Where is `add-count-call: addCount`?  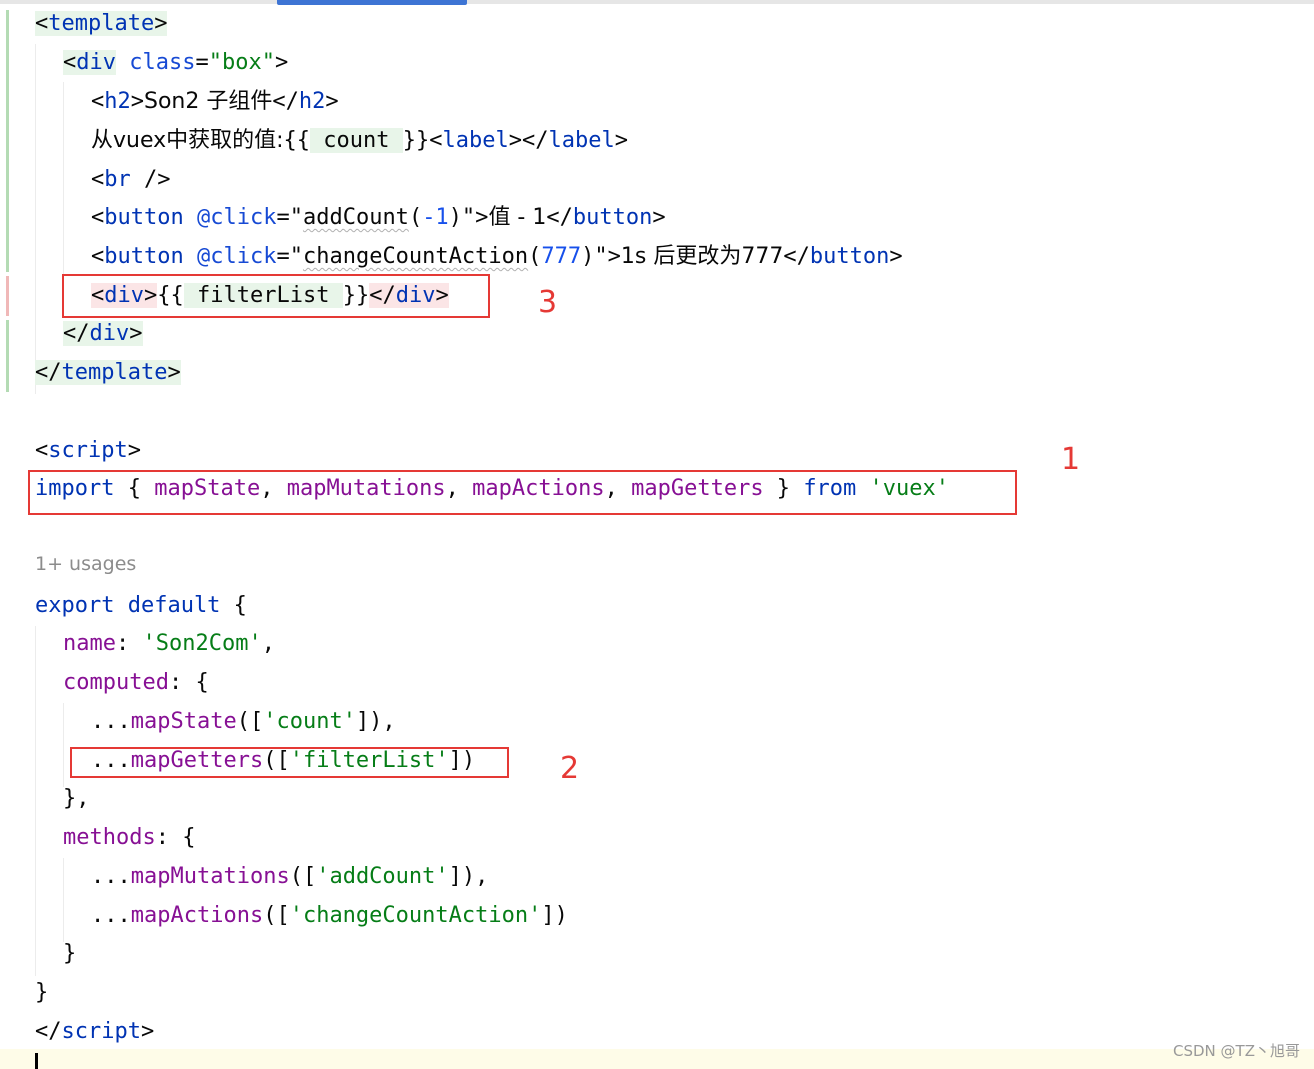
add-count-call: addCount is located at coordinates (355, 217).